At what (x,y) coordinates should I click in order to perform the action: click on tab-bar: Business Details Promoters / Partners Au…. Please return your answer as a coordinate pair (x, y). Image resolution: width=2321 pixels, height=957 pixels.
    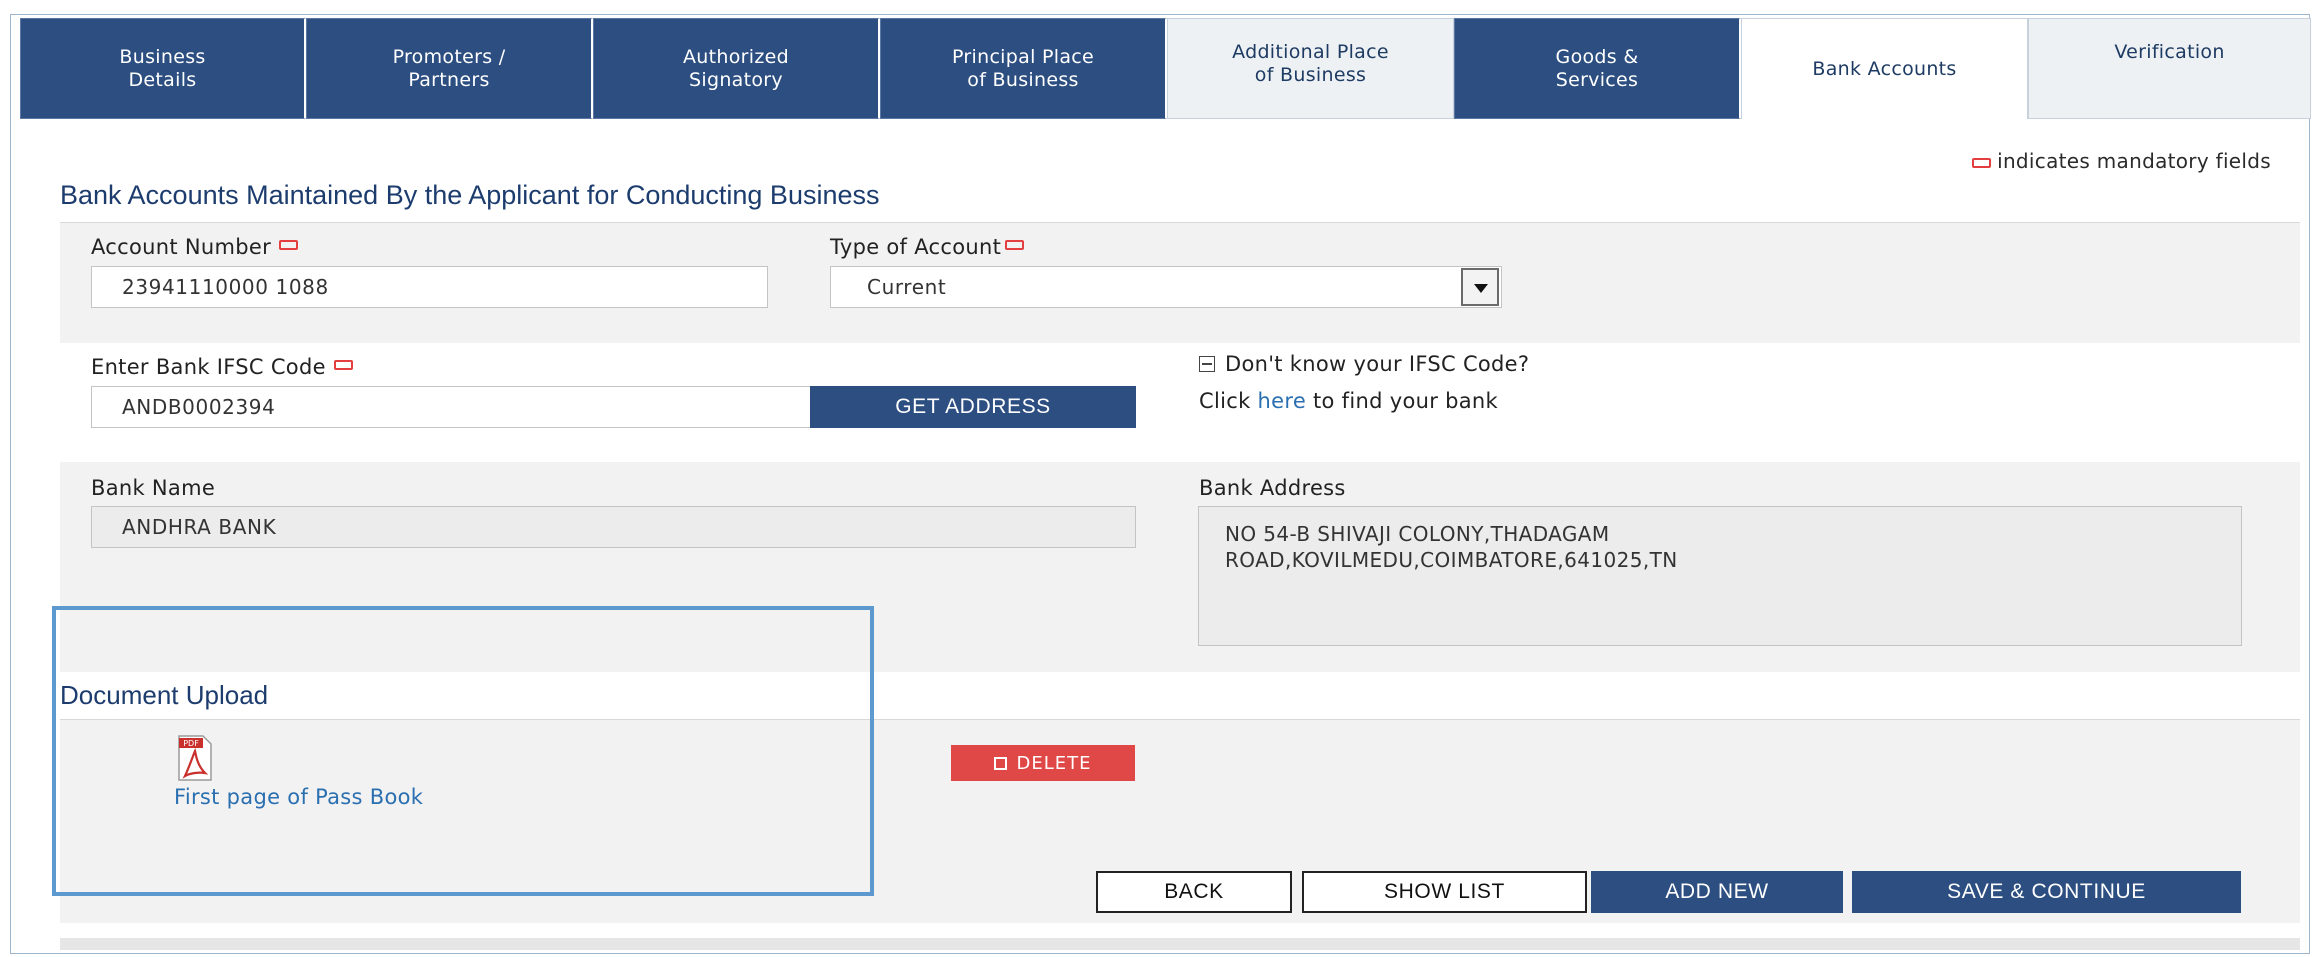
    Looking at the image, I should click on (1165, 68).